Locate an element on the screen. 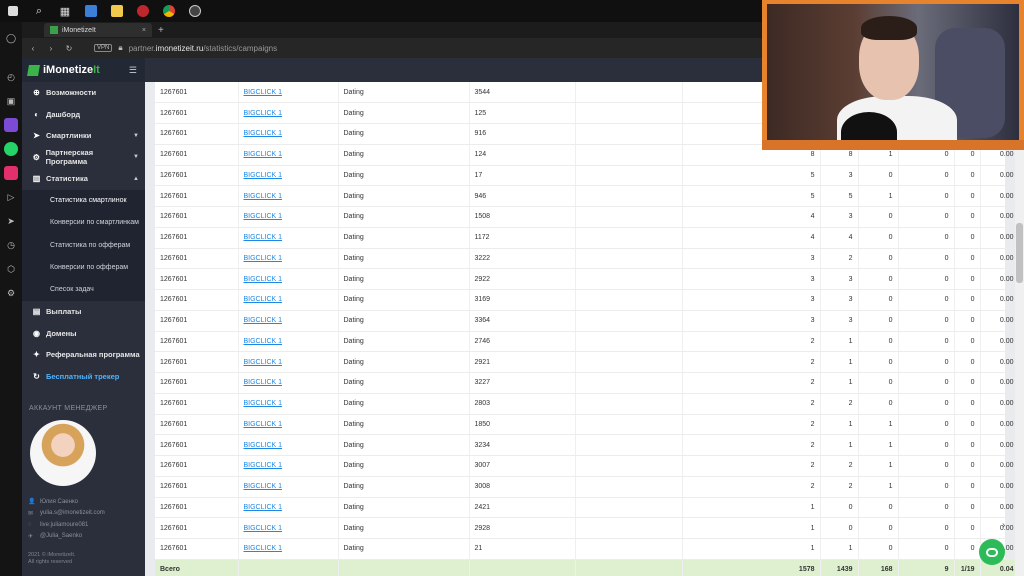 This screenshot has height=576, width=1024. submenu-item: Статистика смартлинок is located at coordinates (83, 201).